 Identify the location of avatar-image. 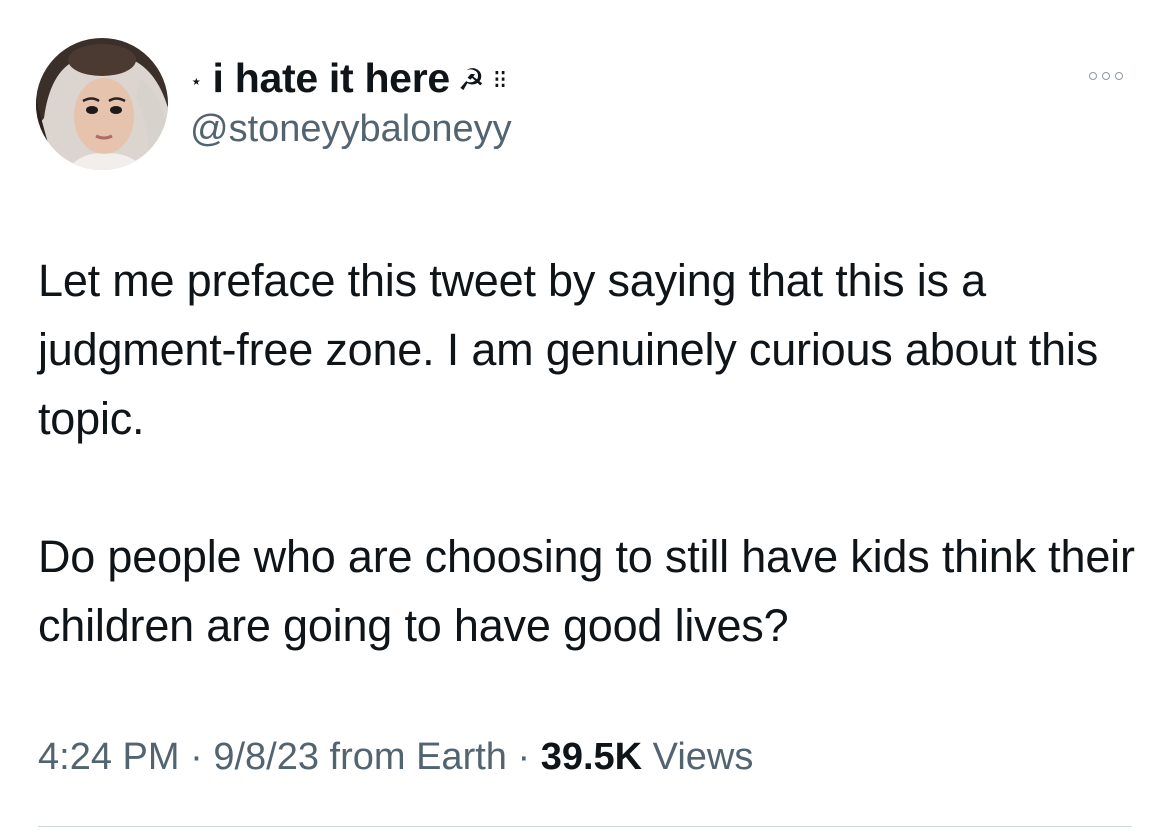
(102, 104).